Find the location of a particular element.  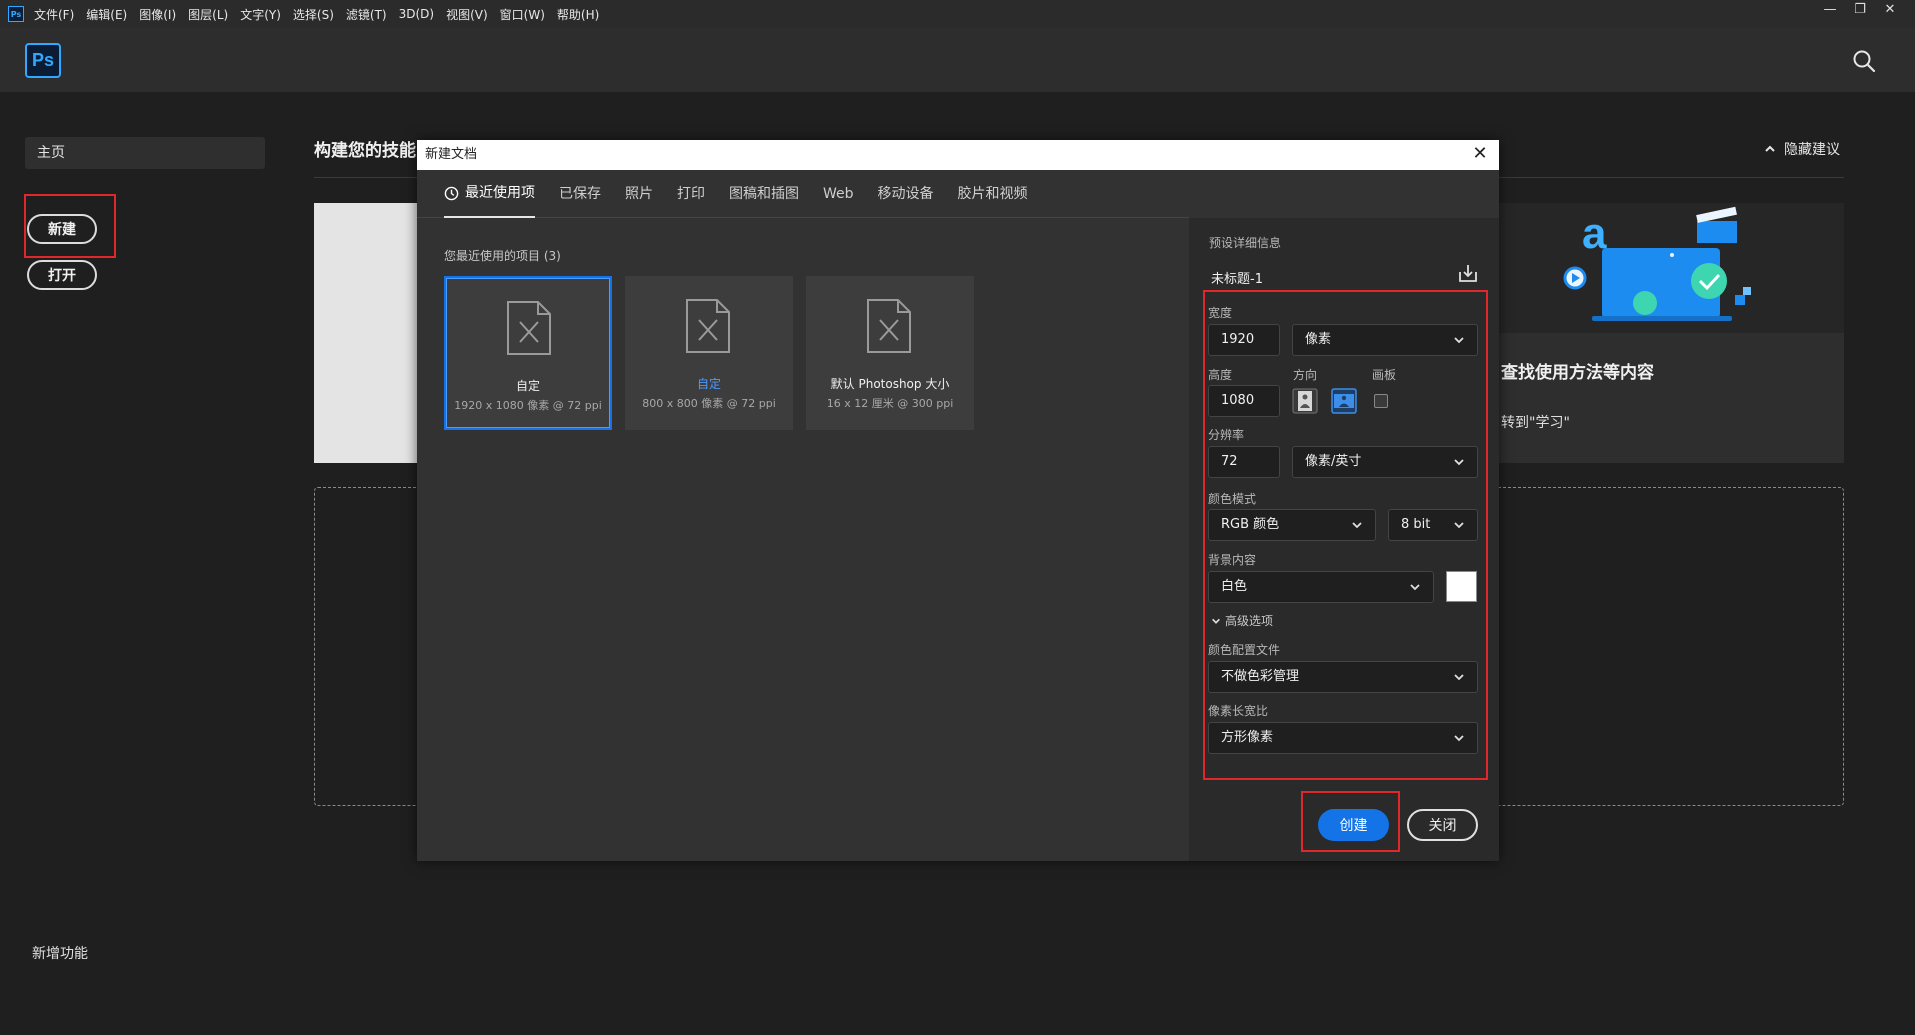

learn-illustration: a is located at coordinates (1670, 268).